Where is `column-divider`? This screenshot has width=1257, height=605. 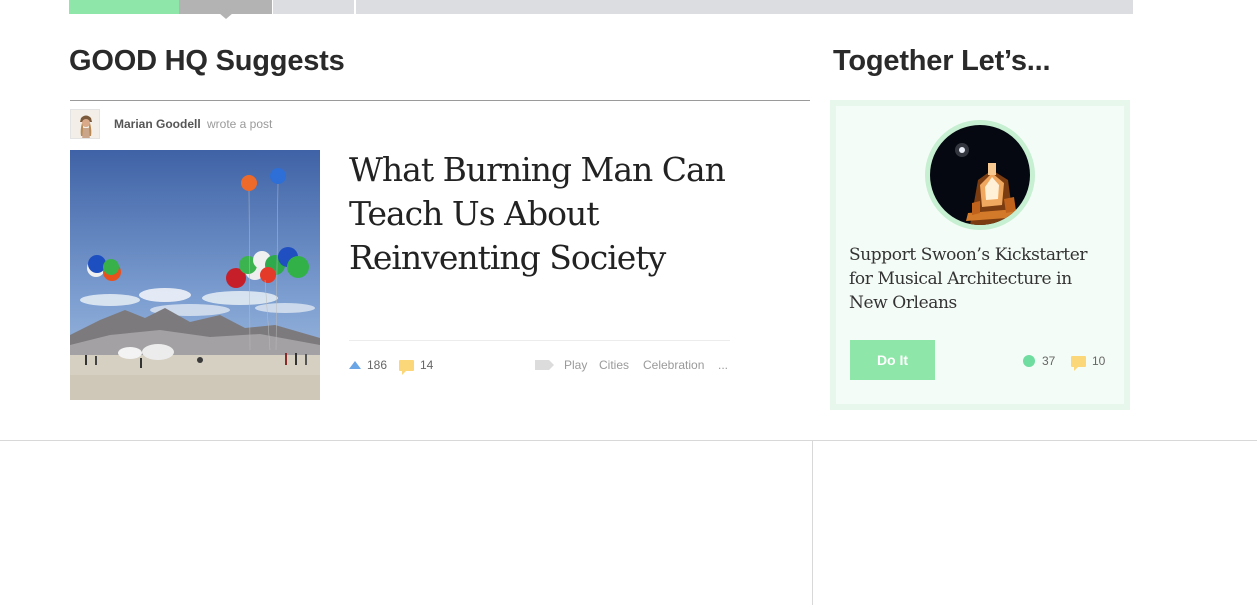
column-divider is located at coordinates (812, 522).